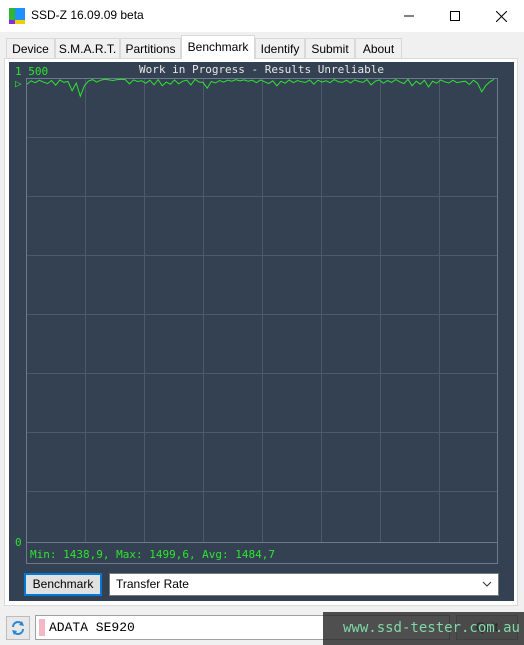 This screenshot has width=524, height=645. What do you see at coordinates (280, 48) in the screenshot?
I see `tab-identify: Identify` at bounding box center [280, 48].